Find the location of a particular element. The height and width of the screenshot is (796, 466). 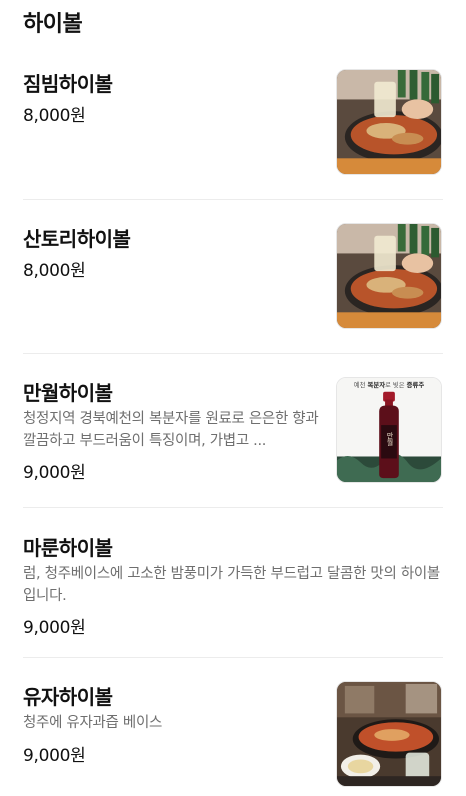

item-description: 청주에 유자과즙 베이스 is located at coordinates (93, 723).